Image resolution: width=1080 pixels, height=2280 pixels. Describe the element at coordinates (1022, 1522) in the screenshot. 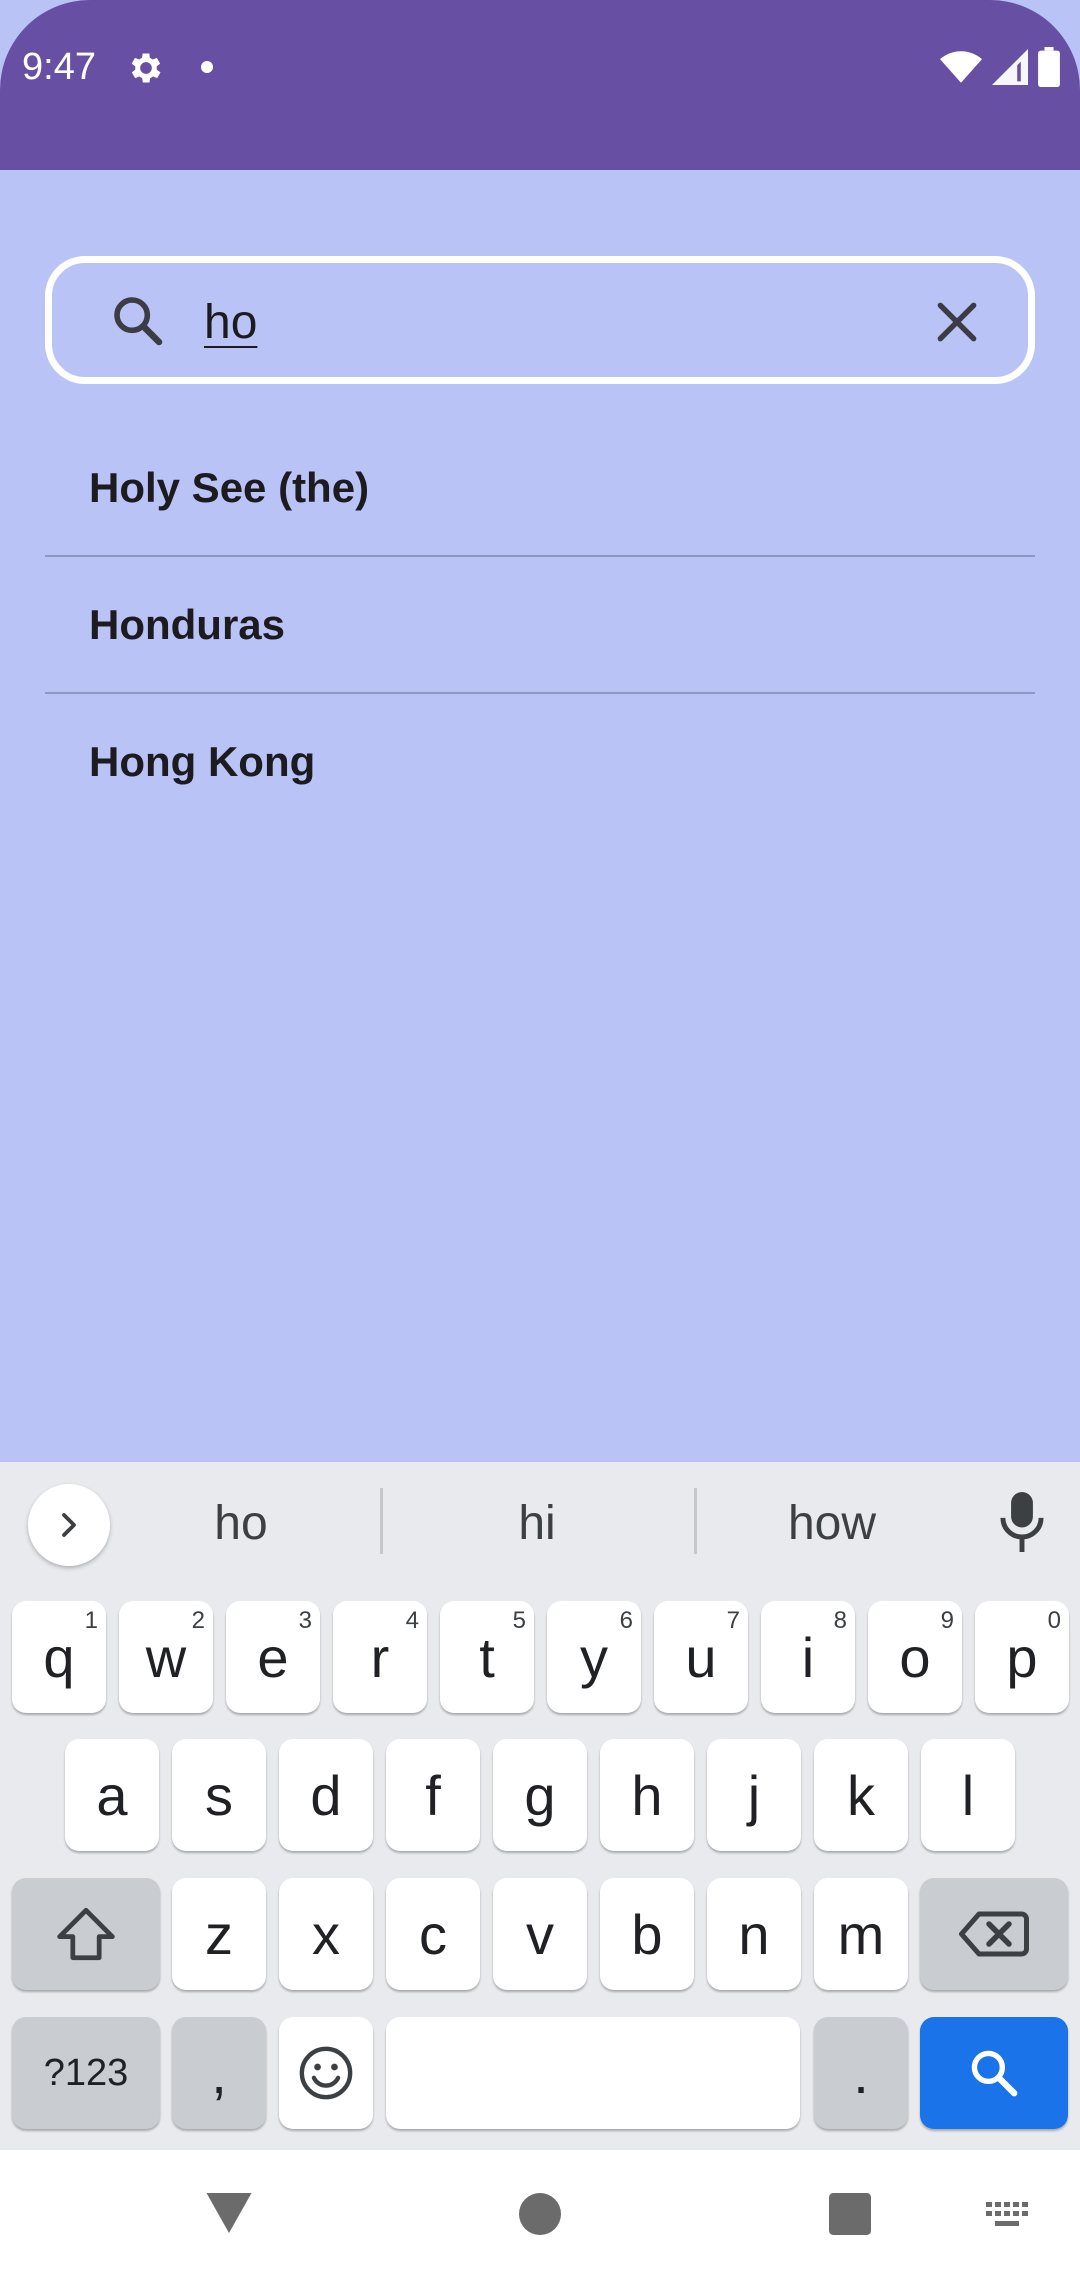

I see `microphone-icon` at that location.